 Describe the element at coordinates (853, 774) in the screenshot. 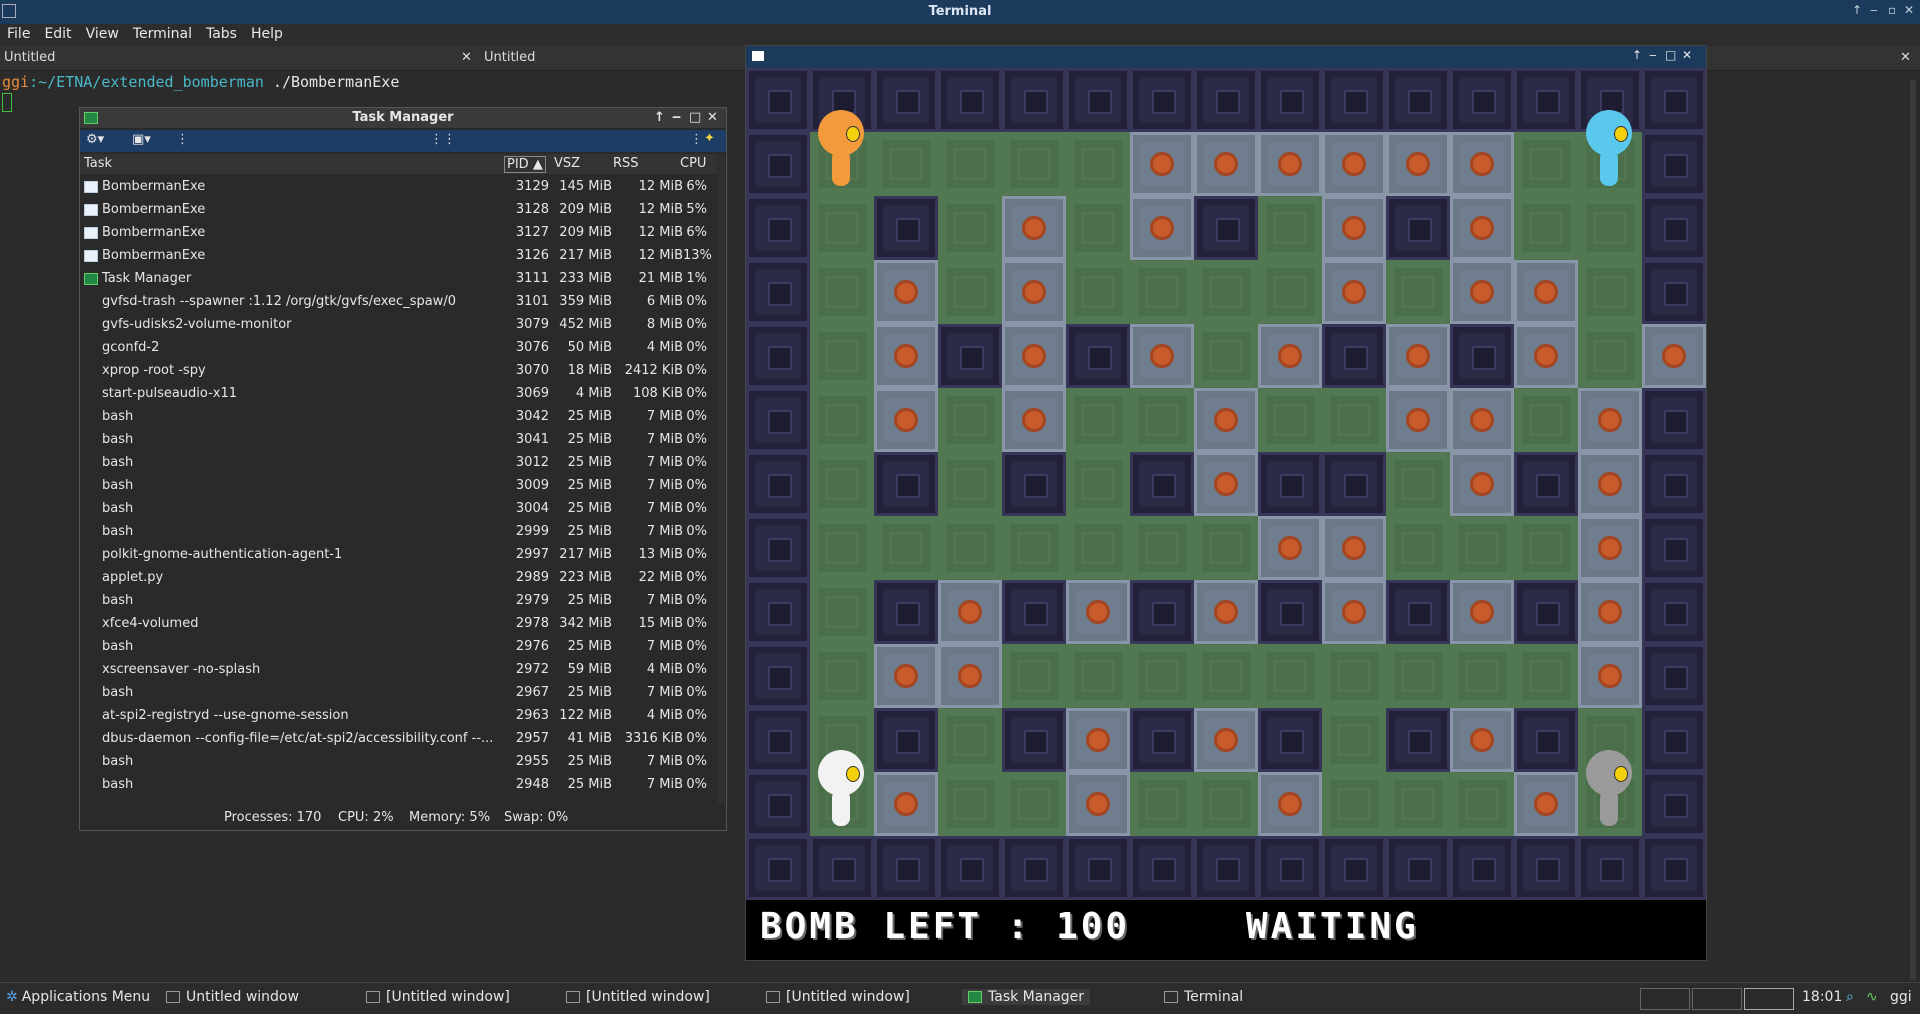

I see `player-eye` at that location.